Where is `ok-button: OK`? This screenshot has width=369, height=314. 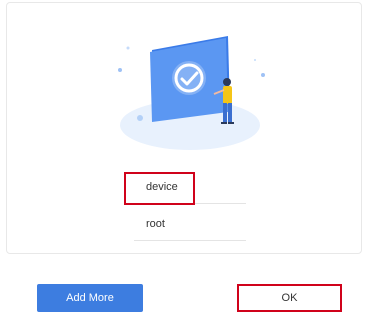 ok-button: OK is located at coordinates (289, 298).